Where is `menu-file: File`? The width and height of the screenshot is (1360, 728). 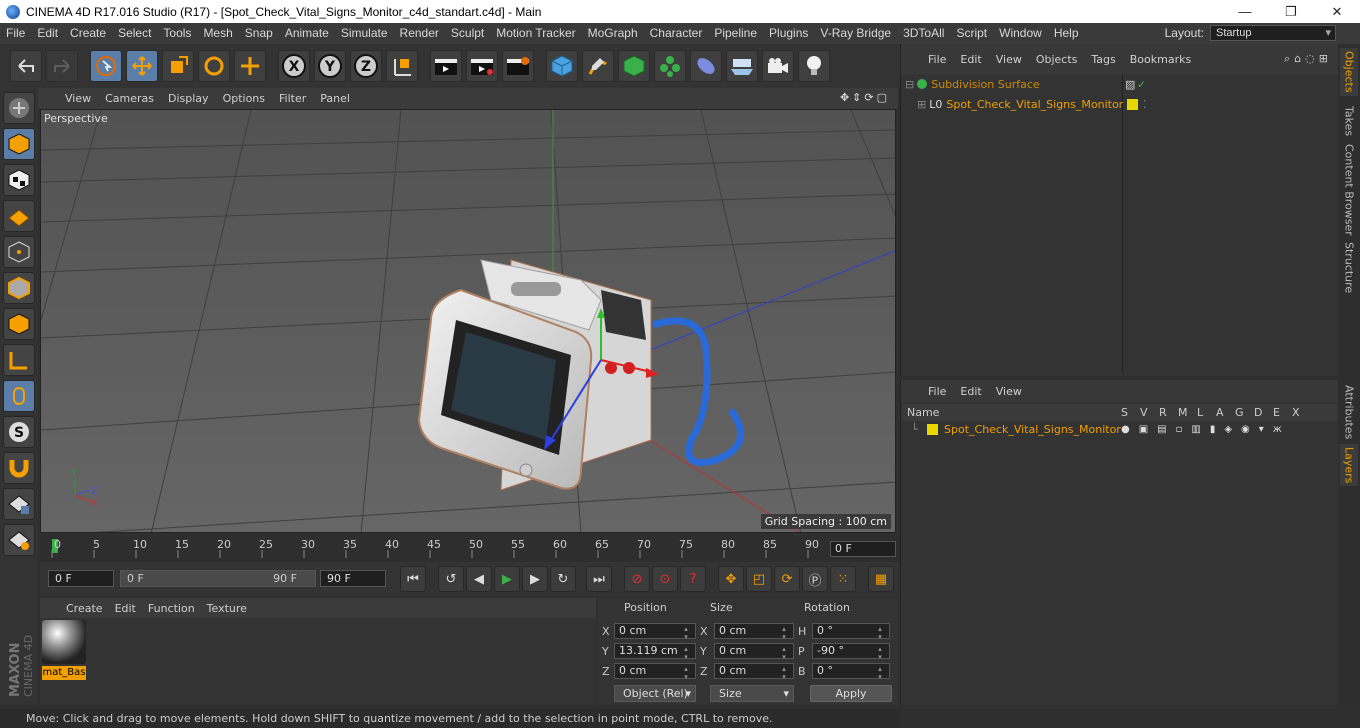 menu-file: File is located at coordinates (15, 33).